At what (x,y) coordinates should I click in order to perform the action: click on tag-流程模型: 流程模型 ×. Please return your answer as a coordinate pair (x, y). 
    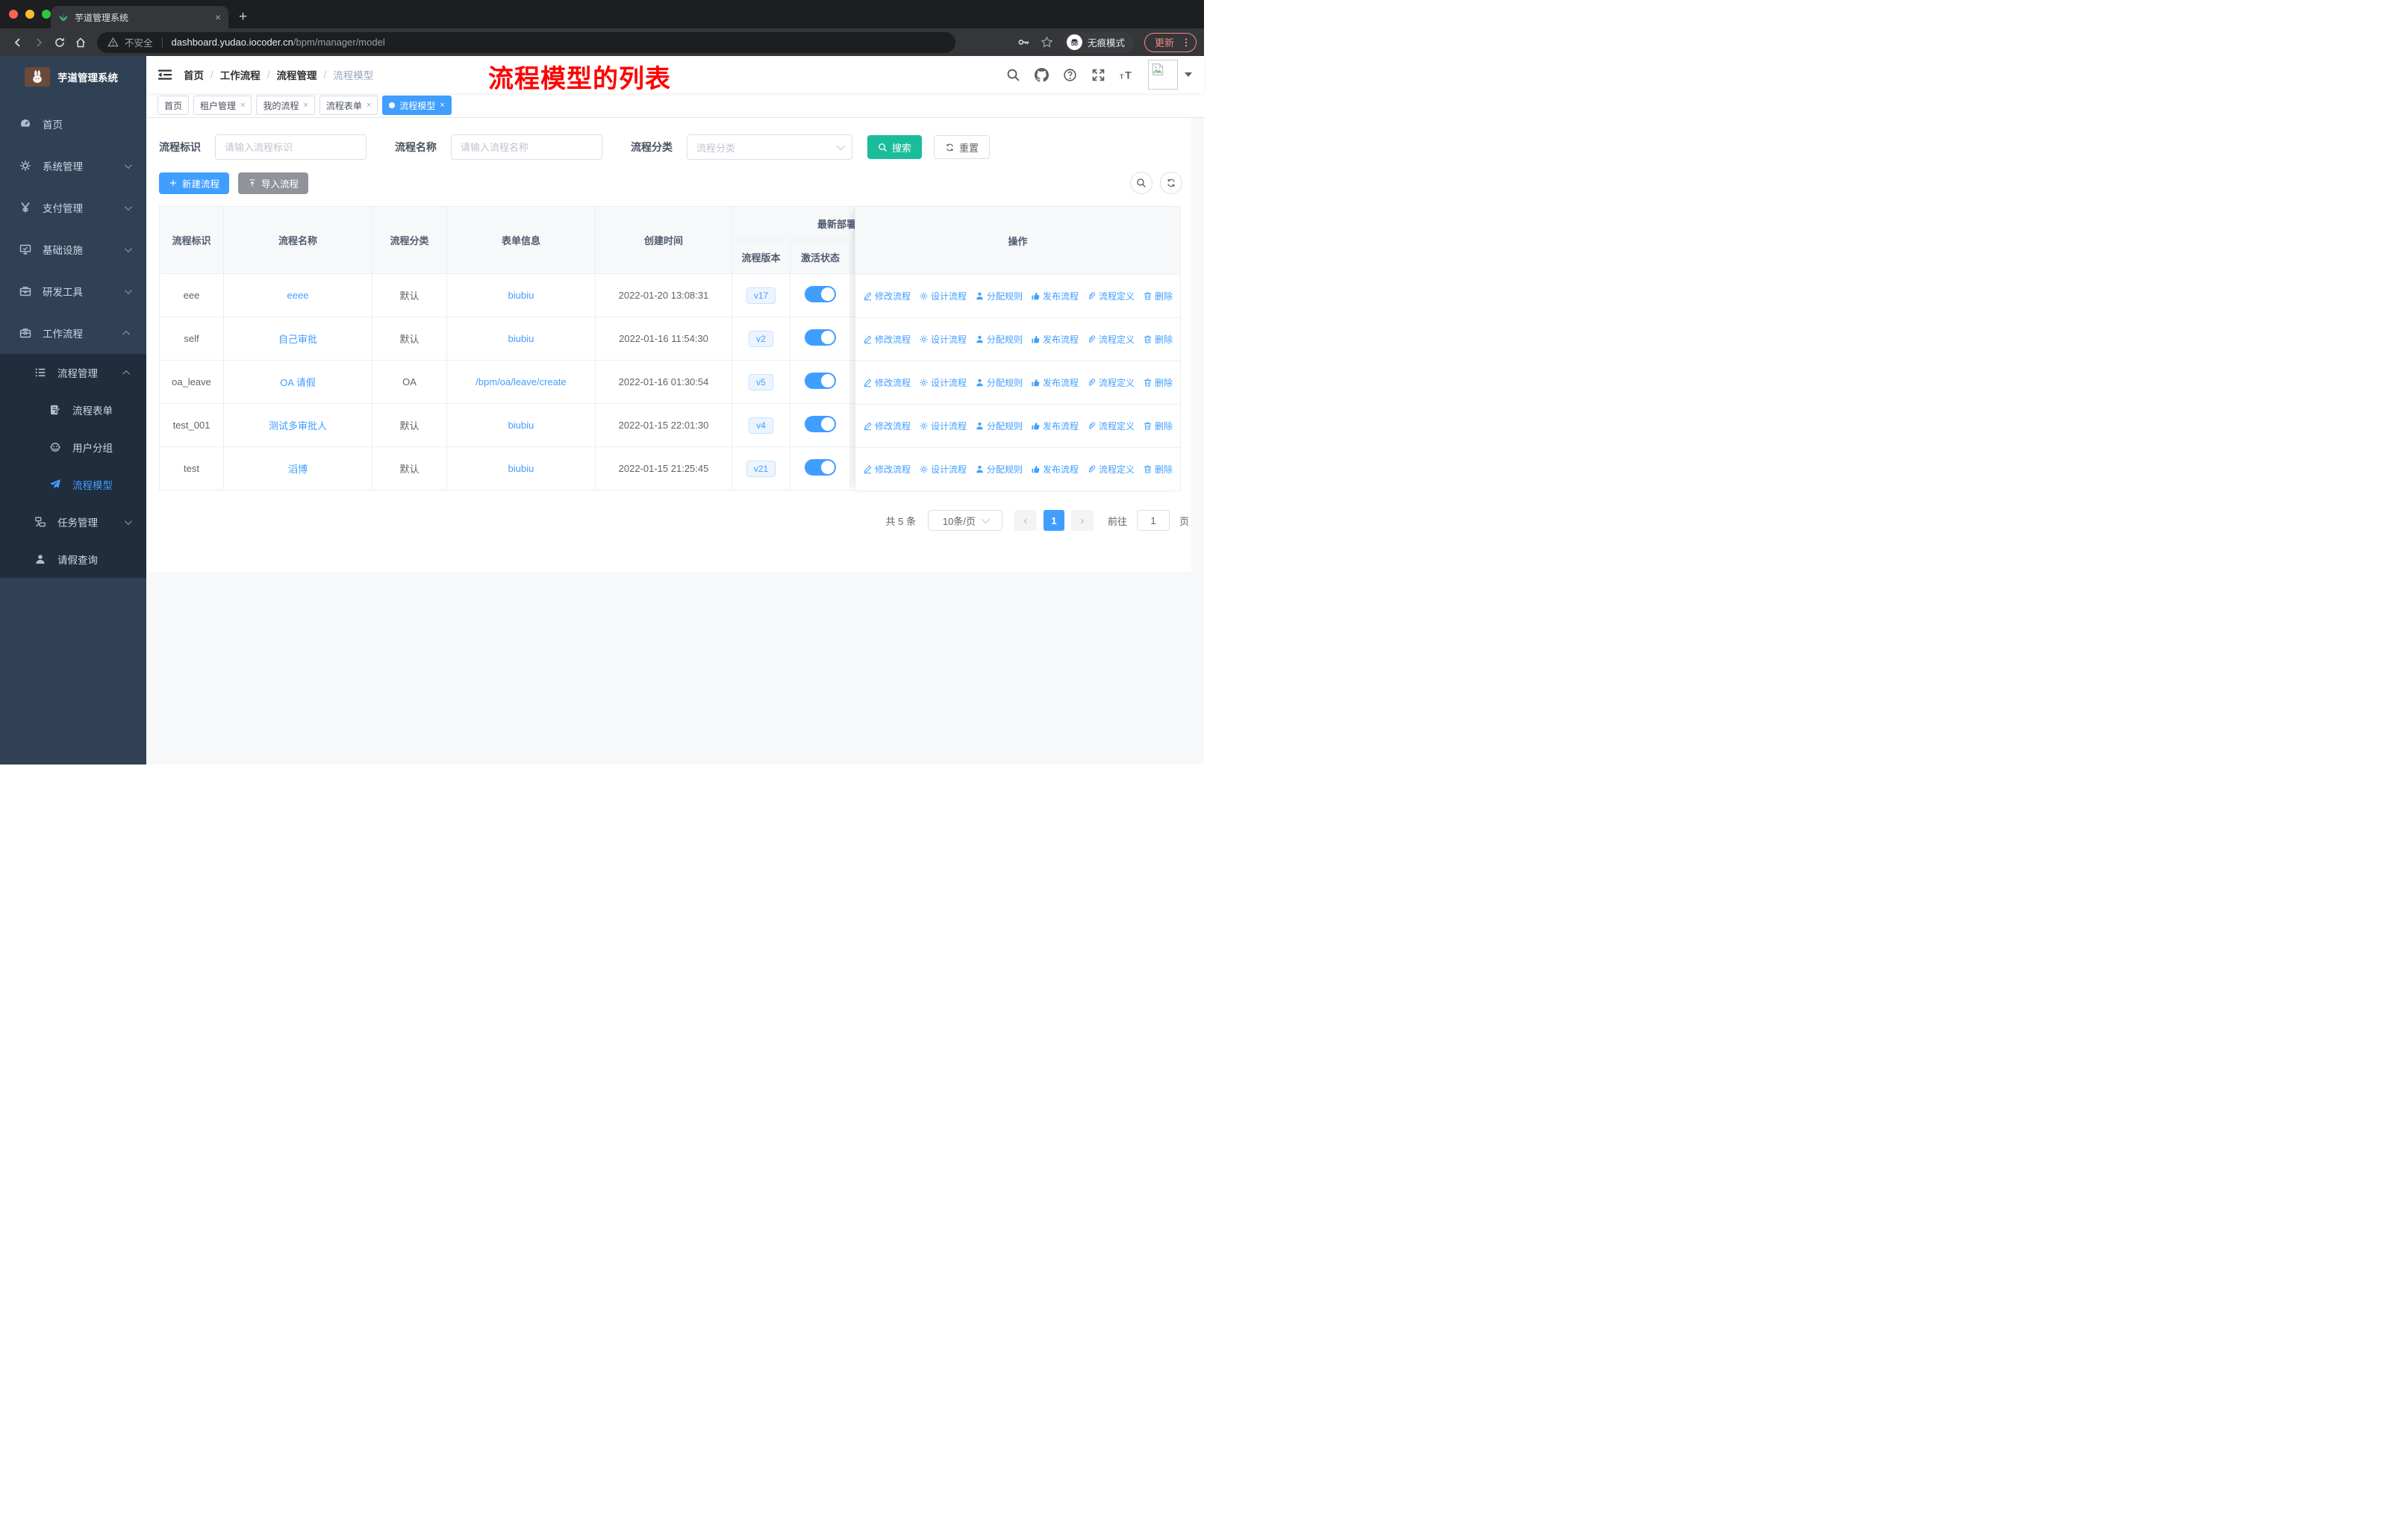
    Looking at the image, I should click on (417, 106).